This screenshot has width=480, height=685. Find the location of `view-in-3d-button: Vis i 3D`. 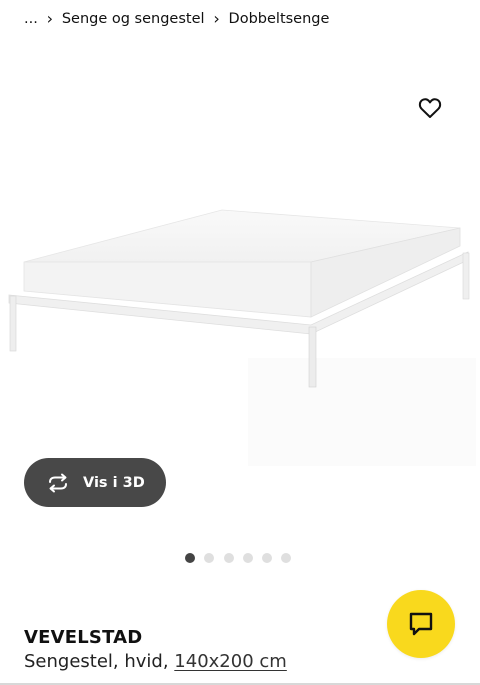

view-in-3d-button: Vis i 3D is located at coordinates (95, 482).